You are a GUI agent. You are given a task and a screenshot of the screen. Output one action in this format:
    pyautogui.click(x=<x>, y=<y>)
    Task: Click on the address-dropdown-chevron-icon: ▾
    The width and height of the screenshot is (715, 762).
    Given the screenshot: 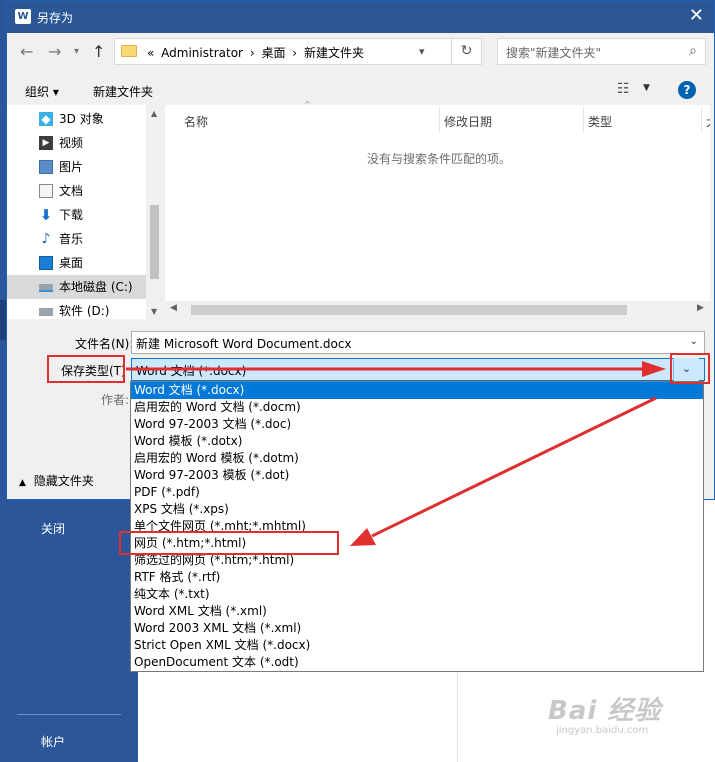 What is the action you would take?
    pyautogui.click(x=422, y=51)
    